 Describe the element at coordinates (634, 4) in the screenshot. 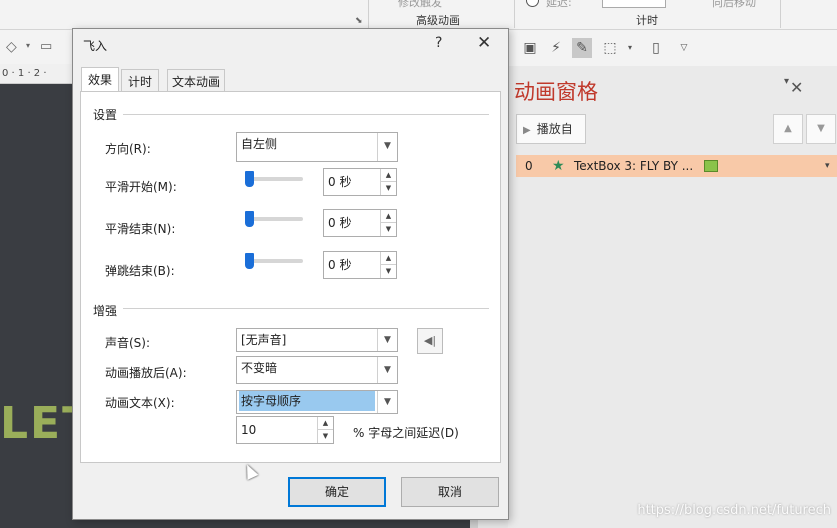

I see `delay-input` at that location.